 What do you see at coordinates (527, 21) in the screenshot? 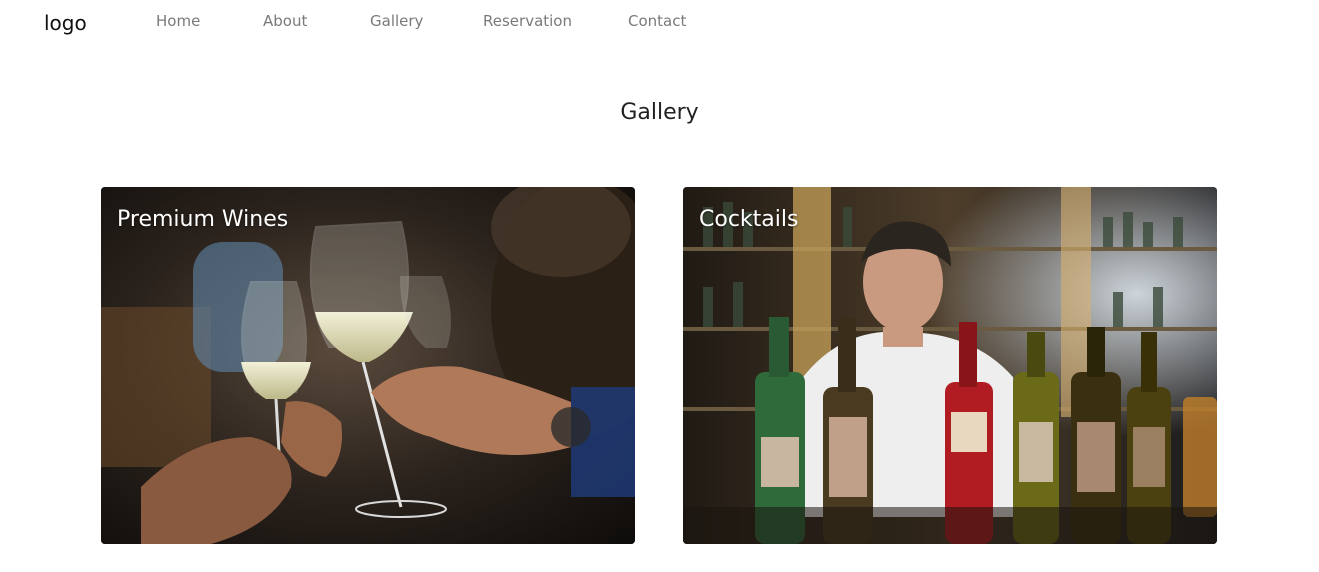
I see `nav-link-reservation: Reservation` at bounding box center [527, 21].